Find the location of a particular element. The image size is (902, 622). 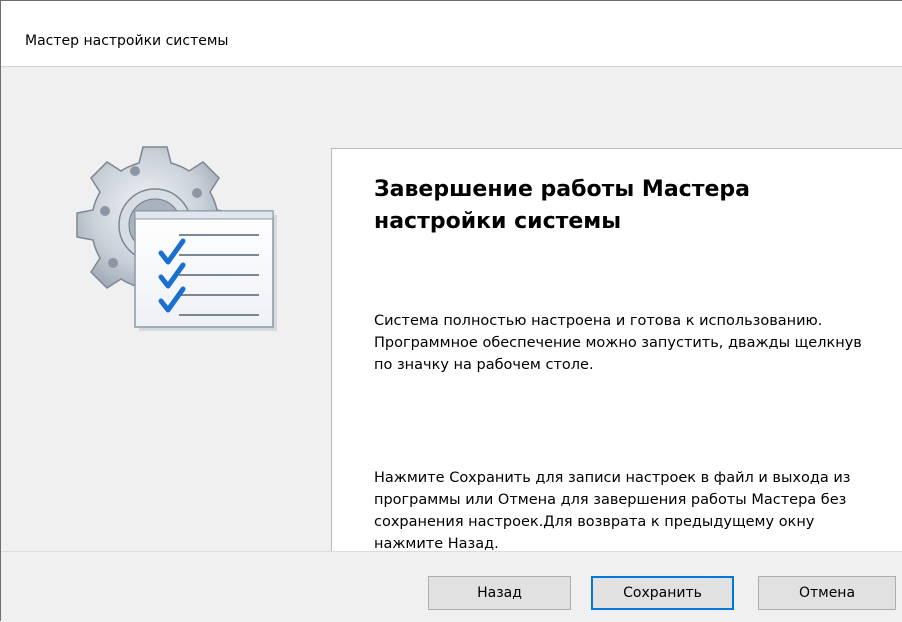

window-title: Мастер настройки системы is located at coordinates (127, 41).